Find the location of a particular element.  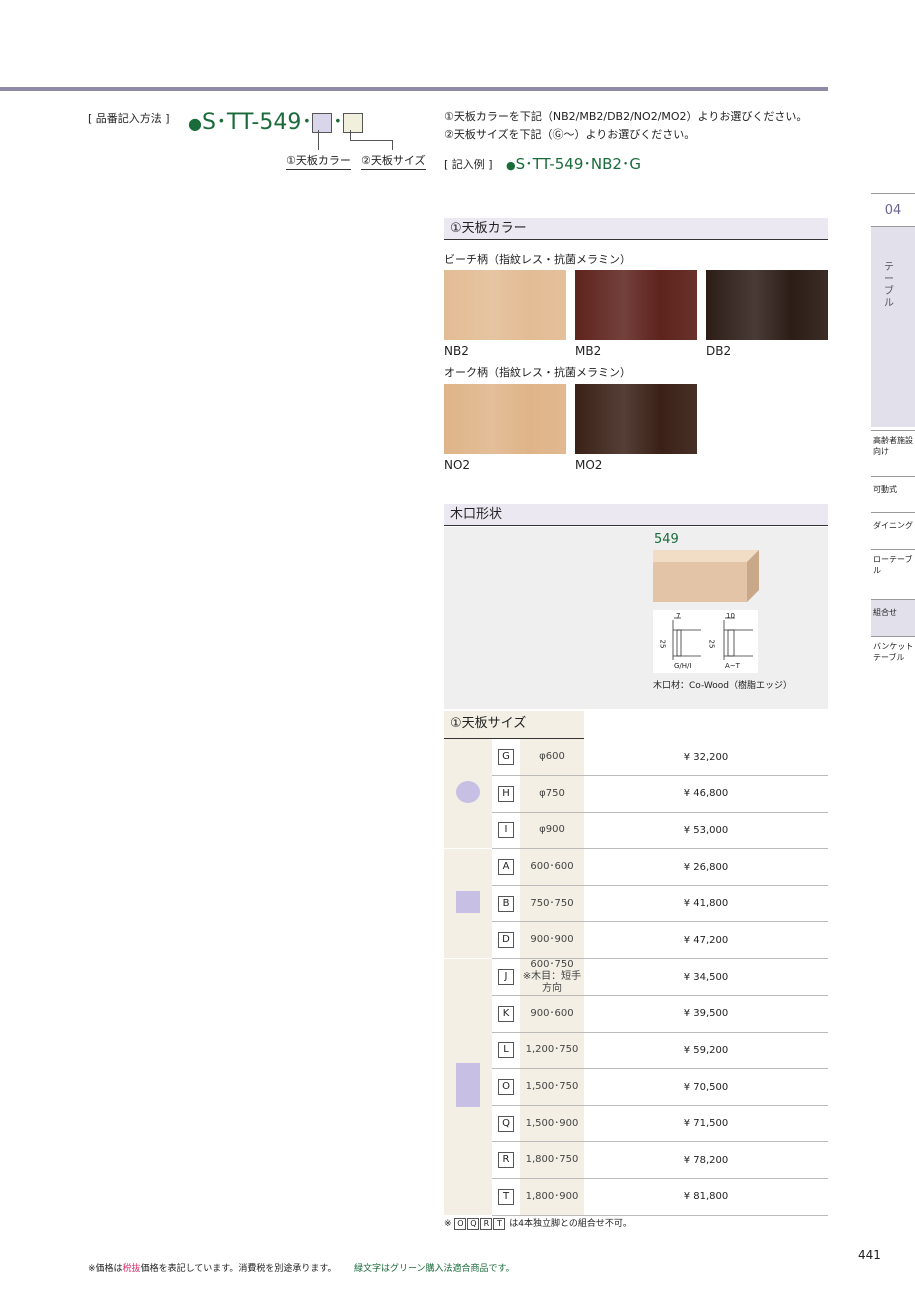

size-dim-cell: 1,800･900 is located at coordinates (552, 1197).